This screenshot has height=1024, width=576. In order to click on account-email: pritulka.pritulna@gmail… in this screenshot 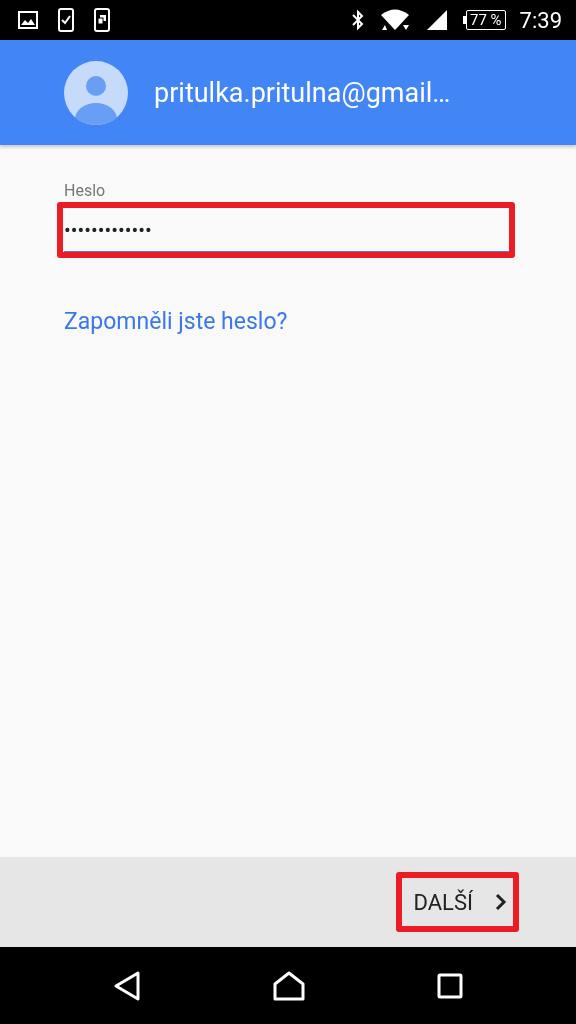, I will do `click(302, 92)`.